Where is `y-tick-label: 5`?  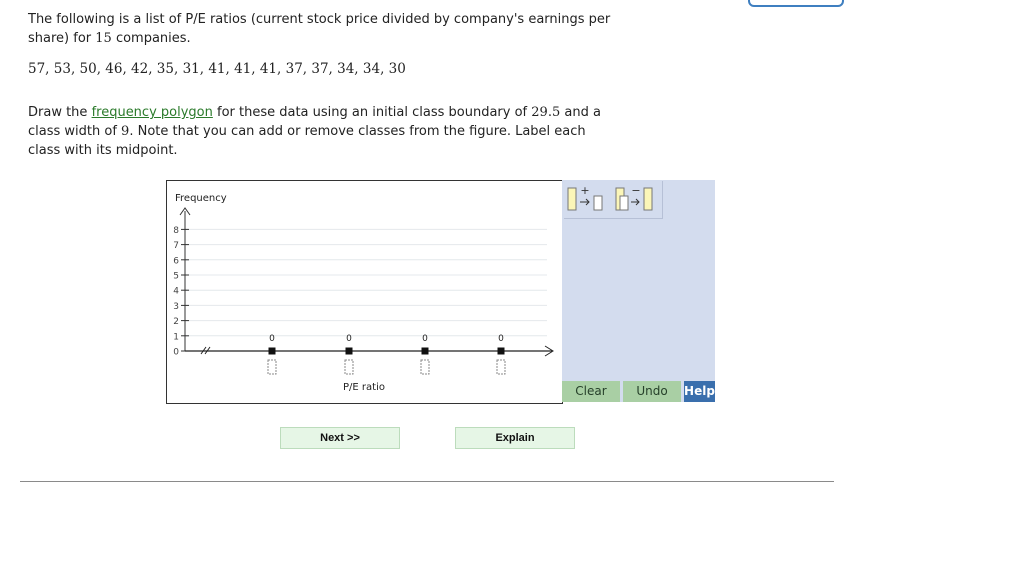 y-tick-label: 5 is located at coordinates (176, 277).